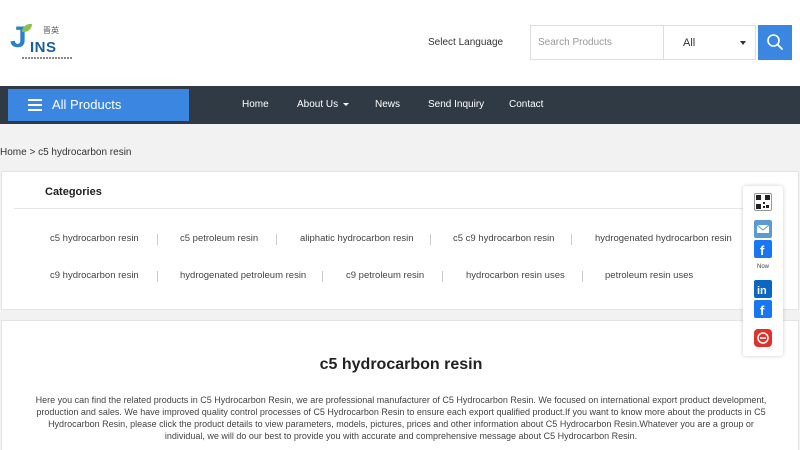 Image resolution: width=800 pixels, height=450 pixels. What do you see at coordinates (94, 275) in the screenshot?
I see `category-link: c9 hydrocarbon resin` at bounding box center [94, 275].